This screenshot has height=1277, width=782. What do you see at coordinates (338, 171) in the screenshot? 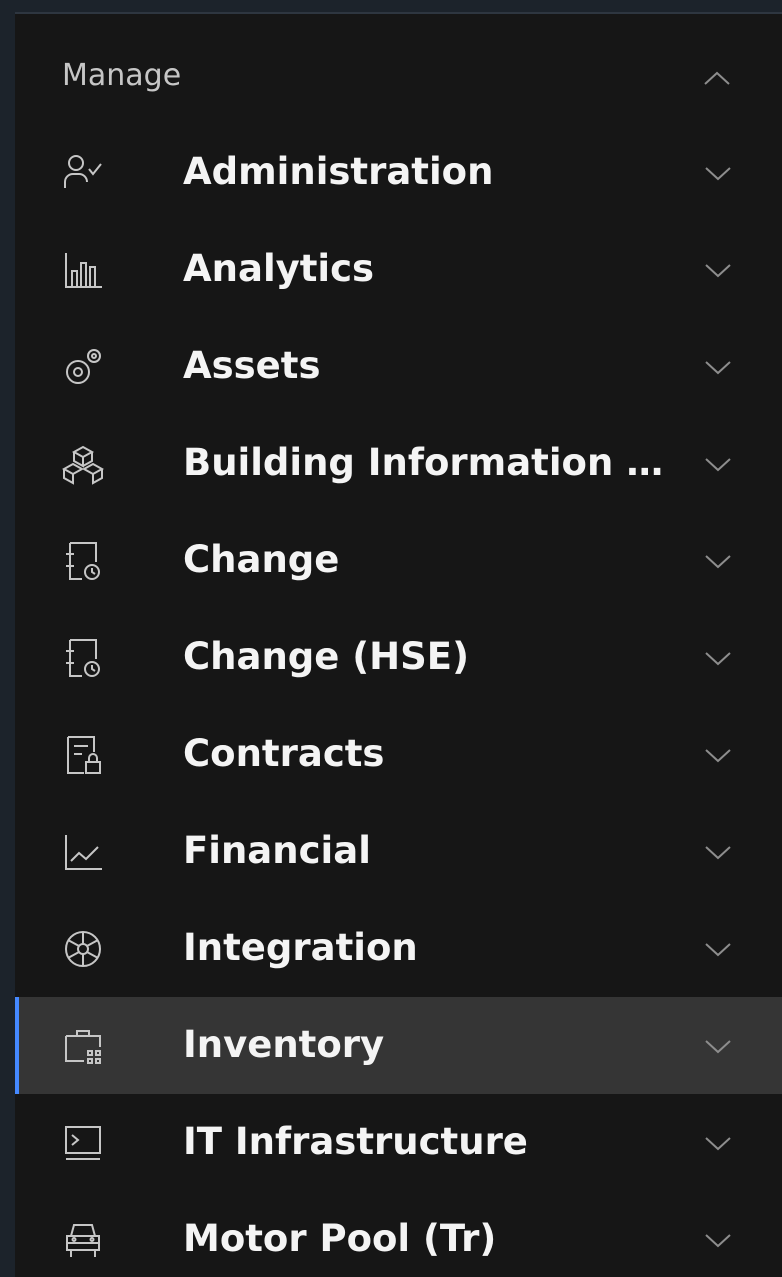
I see `nav-item-label: Administration` at bounding box center [338, 171].